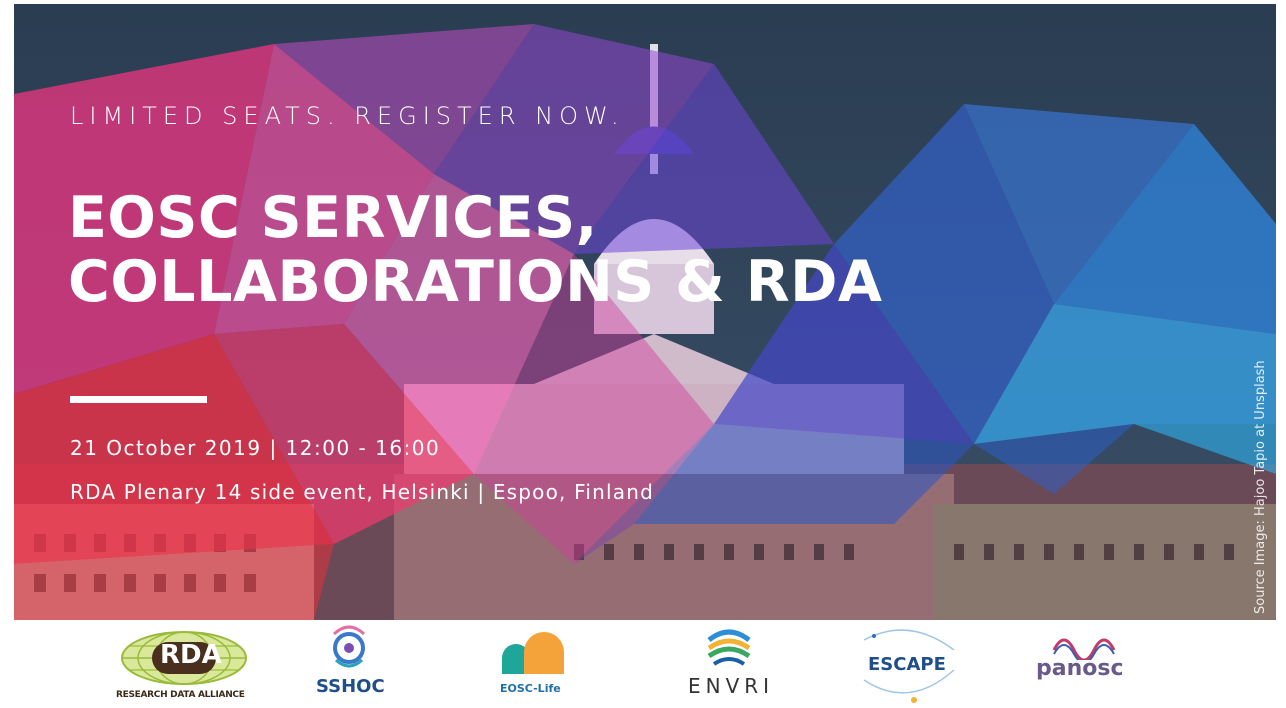  I want to click on event-title: EOSC SERVICES, COLLABORATIONS & RDA, so click(475, 250).